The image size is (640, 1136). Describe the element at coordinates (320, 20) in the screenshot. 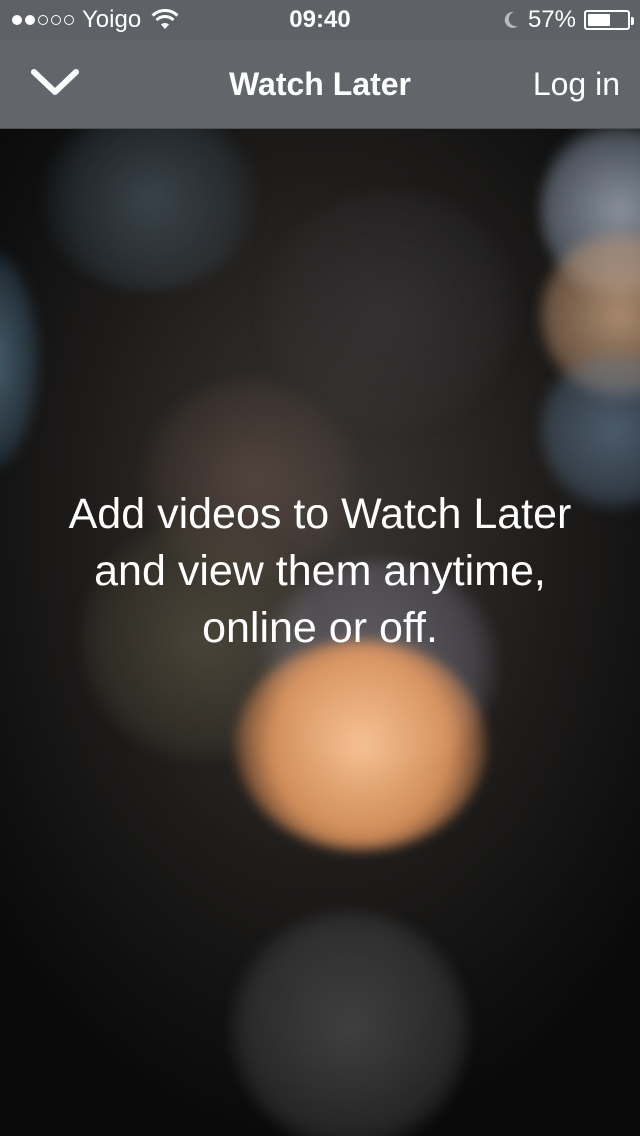

I see `status-bar: Yoigo 09:40 57%` at that location.